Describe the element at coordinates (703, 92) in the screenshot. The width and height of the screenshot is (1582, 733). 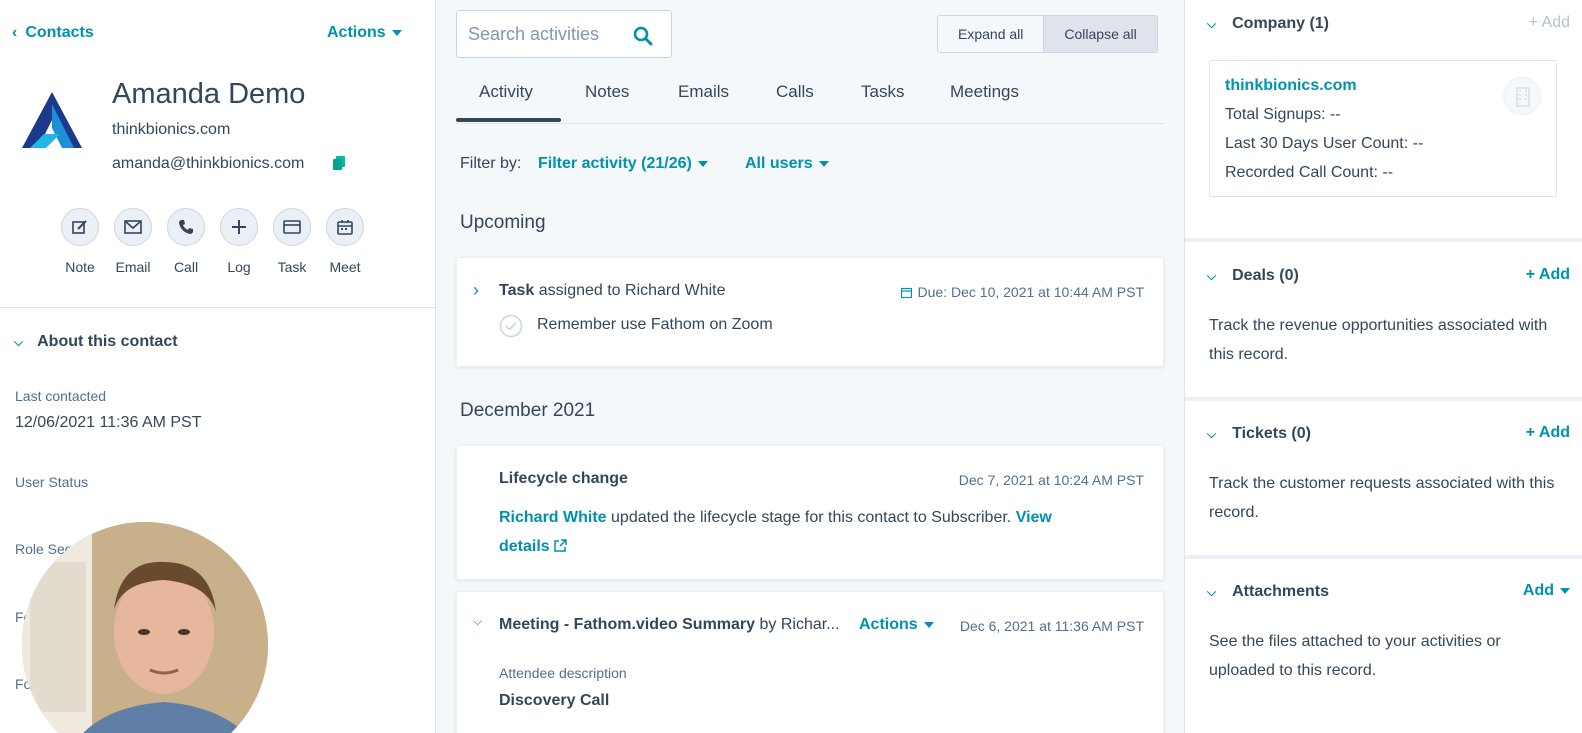
I see `tab-emails: Emails` at that location.